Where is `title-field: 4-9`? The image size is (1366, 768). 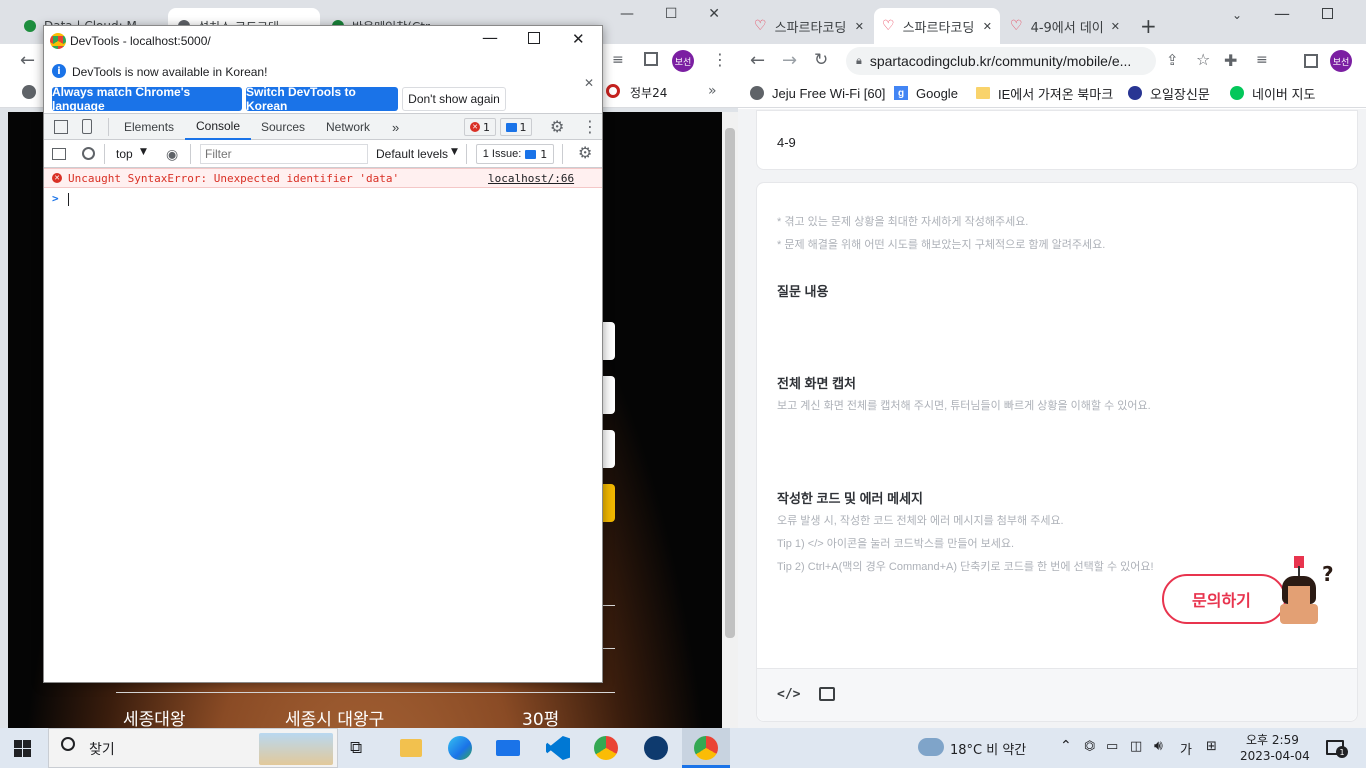 title-field: 4-9 is located at coordinates (1057, 140).